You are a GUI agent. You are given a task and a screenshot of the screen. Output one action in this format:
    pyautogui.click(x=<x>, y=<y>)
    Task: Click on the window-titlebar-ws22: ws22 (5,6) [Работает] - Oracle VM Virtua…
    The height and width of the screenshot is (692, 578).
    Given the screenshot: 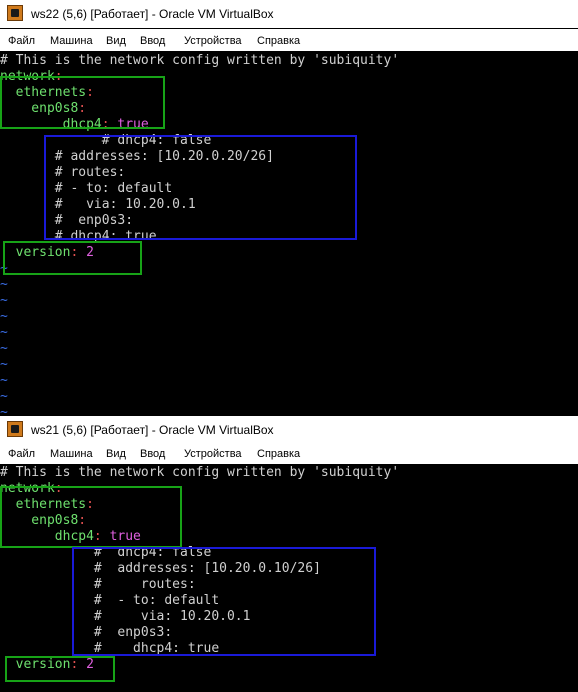 What is the action you would take?
    pyautogui.click(x=289, y=14)
    